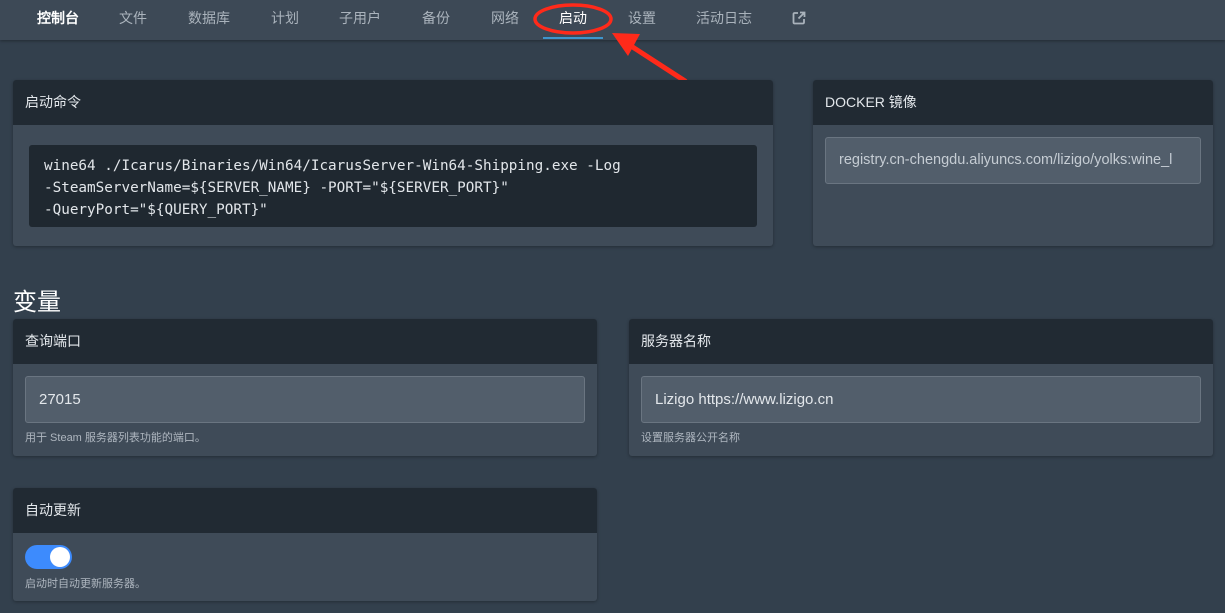 The width and height of the screenshot is (1225, 613). What do you see at coordinates (37, 302) in the screenshot?
I see `variables-title: 变量` at bounding box center [37, 302].